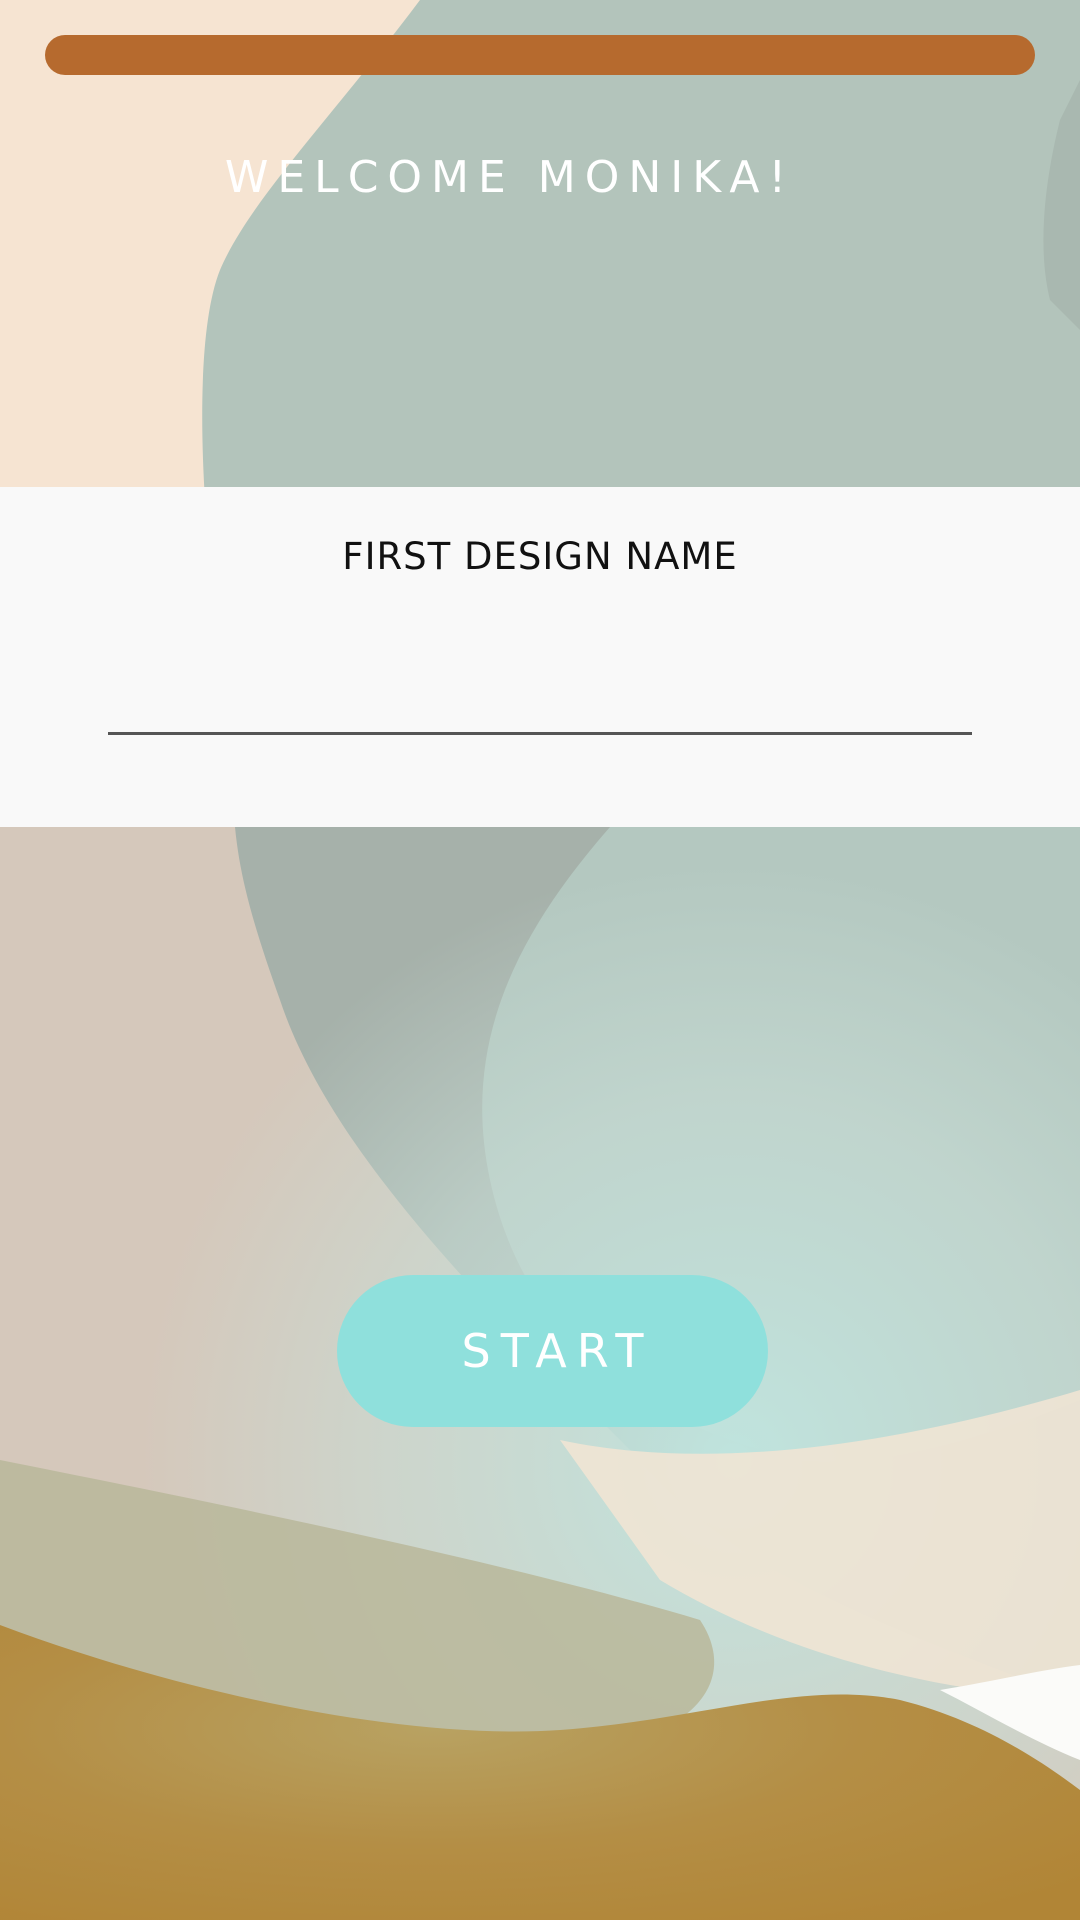  Describe the element at coordinates (552, 1351) in the screenshot. I see `start-button: START` at that location.